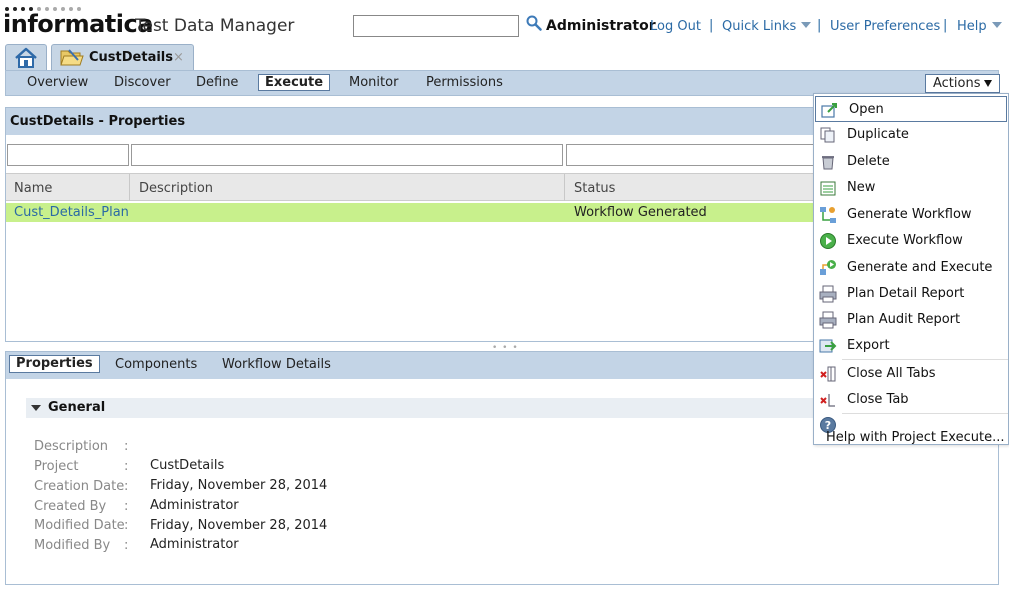 The height and width of the screenshot is (590, 1009). I want to click on close-tab-icon, so click(827, 400).